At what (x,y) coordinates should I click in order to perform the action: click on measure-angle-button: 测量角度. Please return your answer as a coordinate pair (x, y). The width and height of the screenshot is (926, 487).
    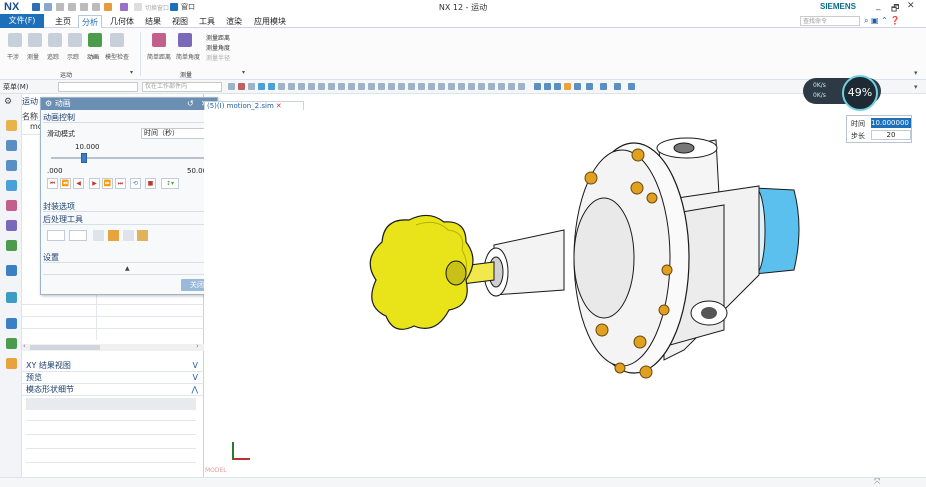
    Looking at the image, I should click on (218, 47).